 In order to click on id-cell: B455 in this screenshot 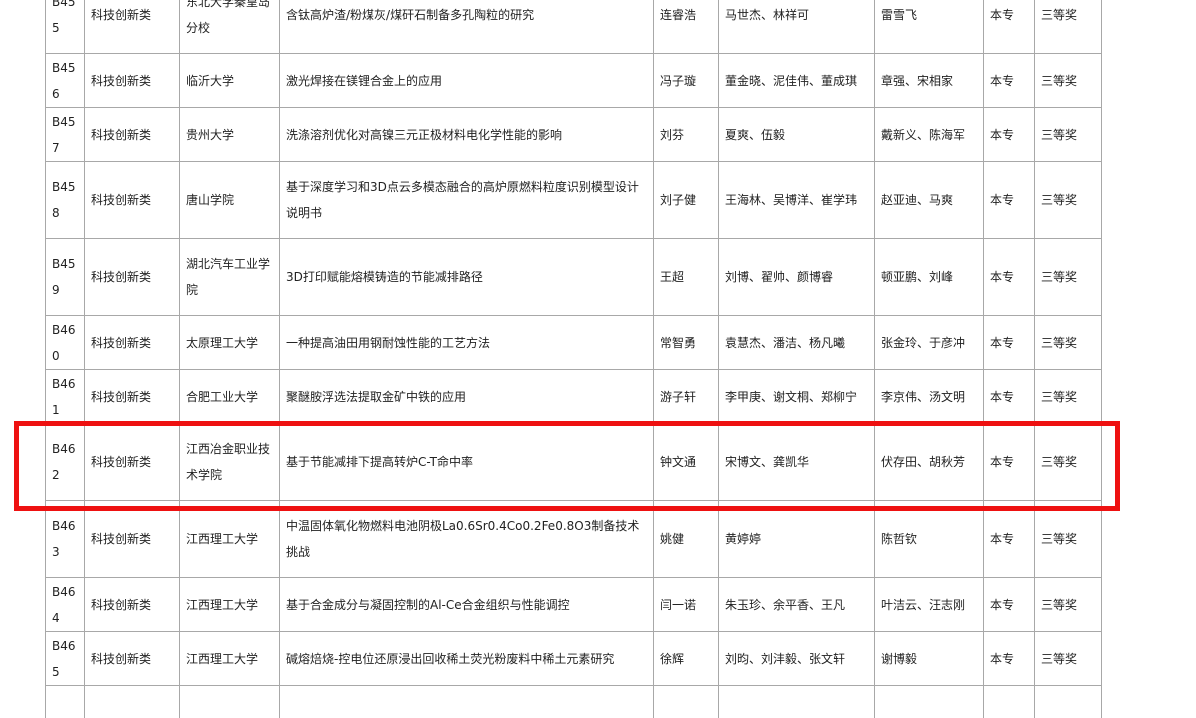, I will do `click(65, 27)`.